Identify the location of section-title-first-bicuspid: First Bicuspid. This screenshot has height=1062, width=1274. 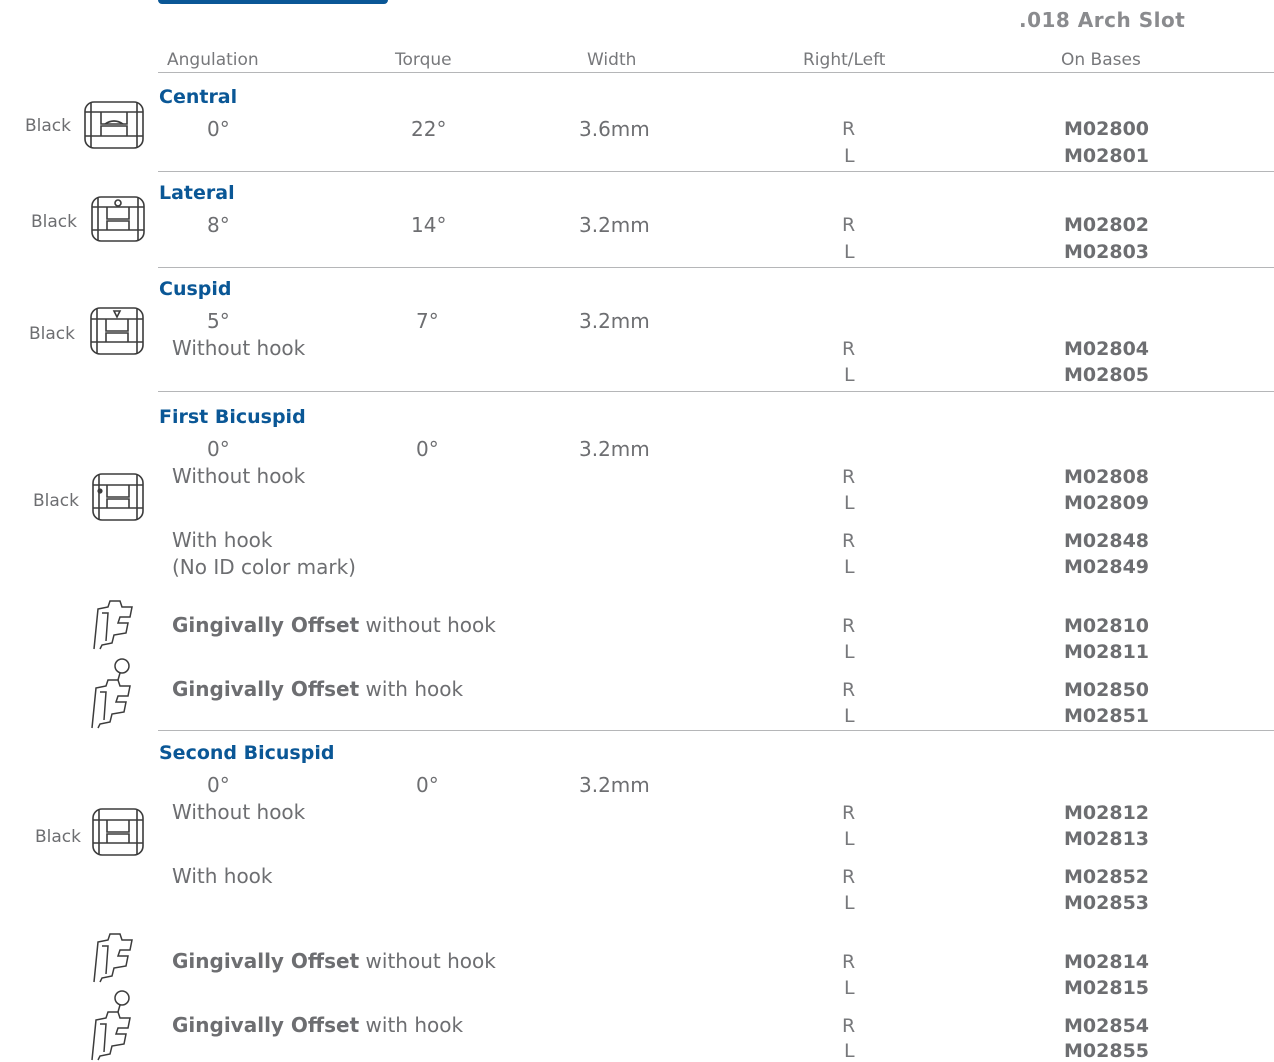
(232, 417).